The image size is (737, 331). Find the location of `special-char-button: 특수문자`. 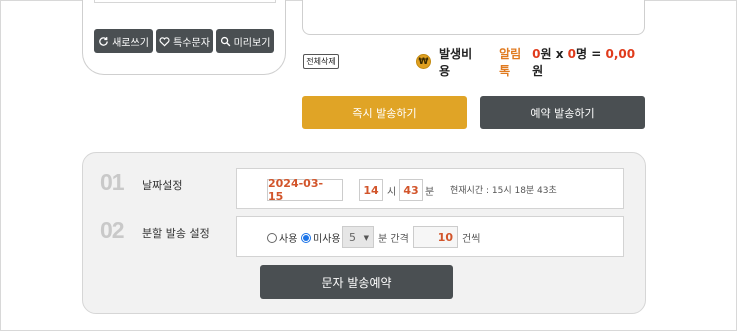

special-char-button: 특수문자 is located at coordinates (184, 41).